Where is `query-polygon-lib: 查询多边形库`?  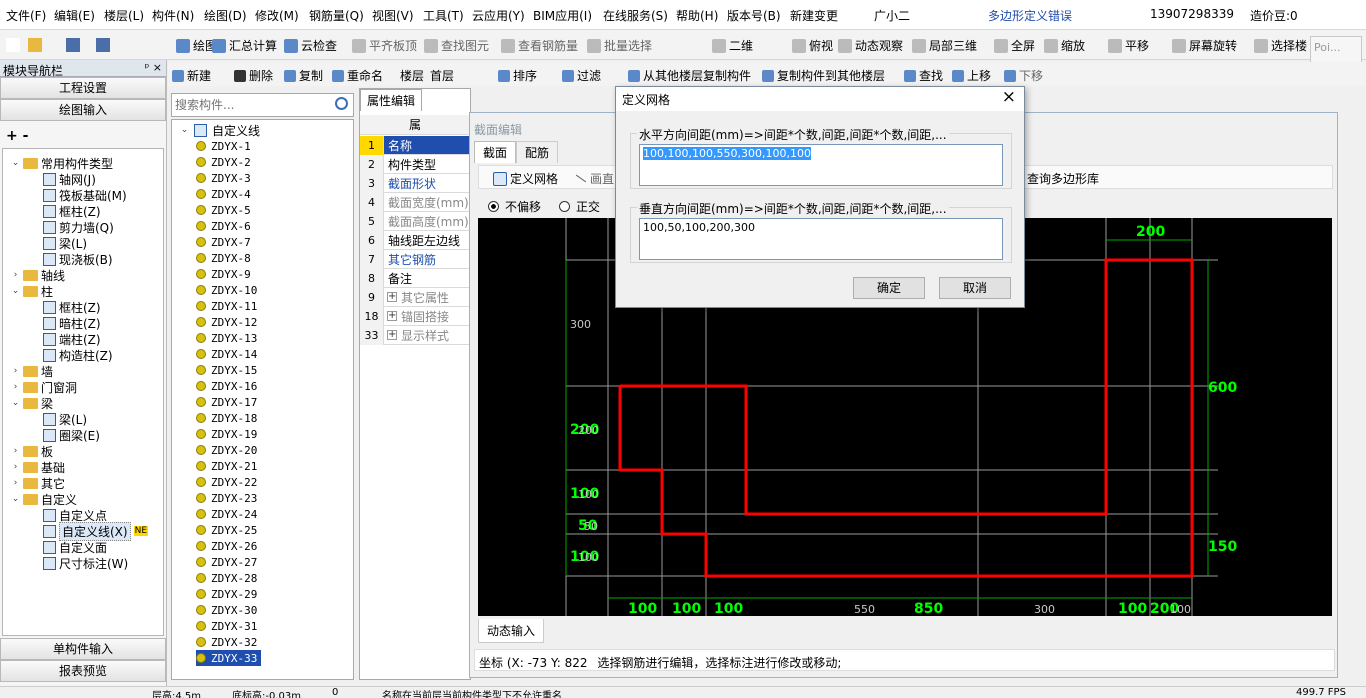 query-polygon-lib: 查询多边形库 is located at coordinates (1063, 178).